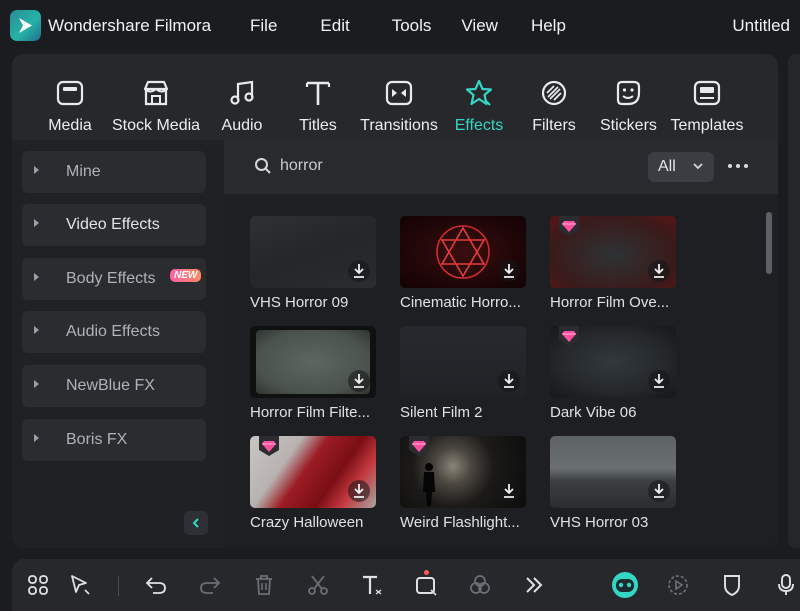  I want to click on sidebar-item-label: Audio Effects, so click(113, 331).